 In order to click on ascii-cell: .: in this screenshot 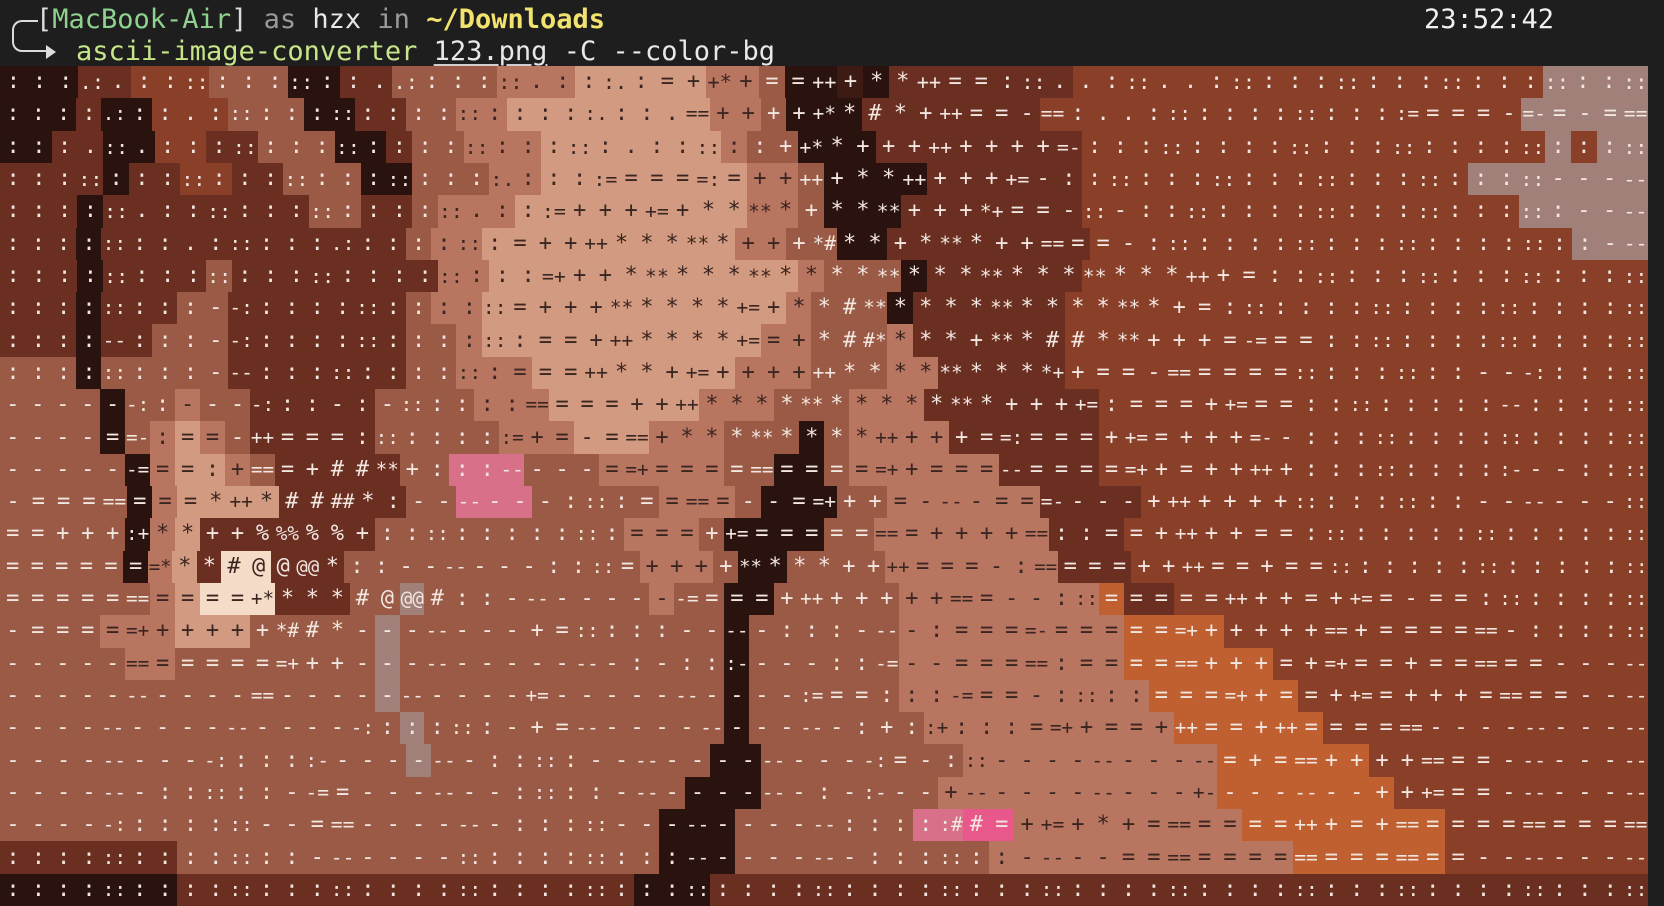, I will do `click(92, 82)`.